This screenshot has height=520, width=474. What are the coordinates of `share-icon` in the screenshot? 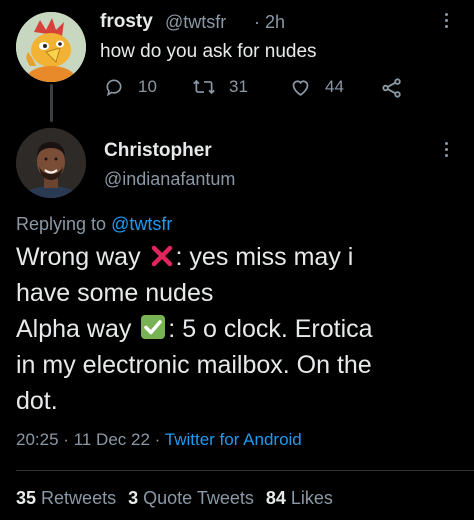 It's located at (392, 88).